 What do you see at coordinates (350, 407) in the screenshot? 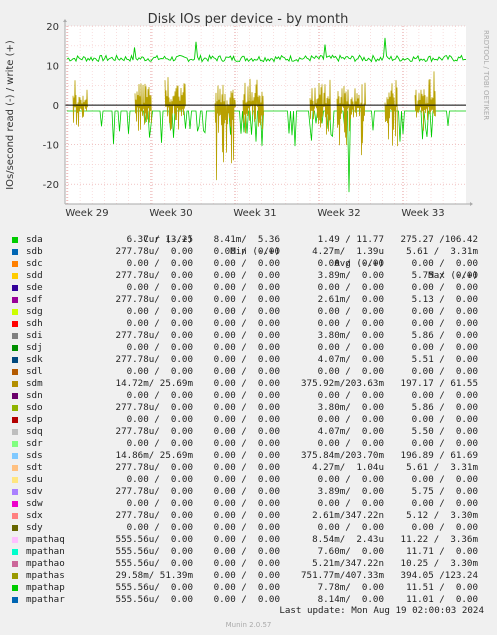
I see `legend-avg: 3.80m/ 0.00` at bounding box center [350, 407].